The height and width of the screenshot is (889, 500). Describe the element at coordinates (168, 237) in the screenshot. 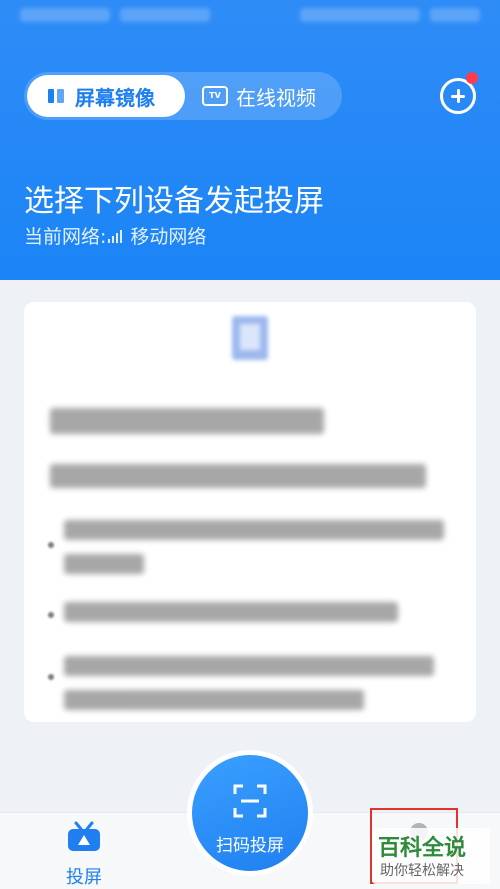

I see `network-name: 移动网络` at that location.